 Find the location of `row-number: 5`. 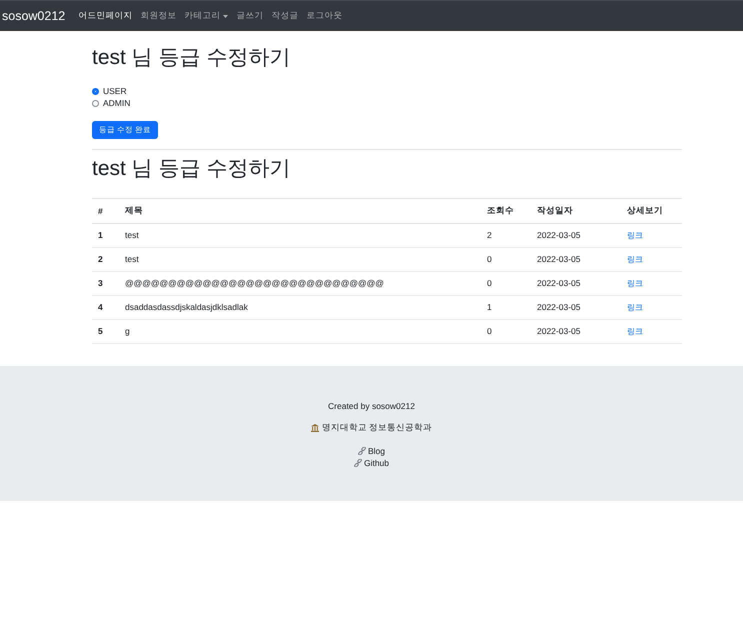

row-number: 5 is located at coordinates (105, 331).